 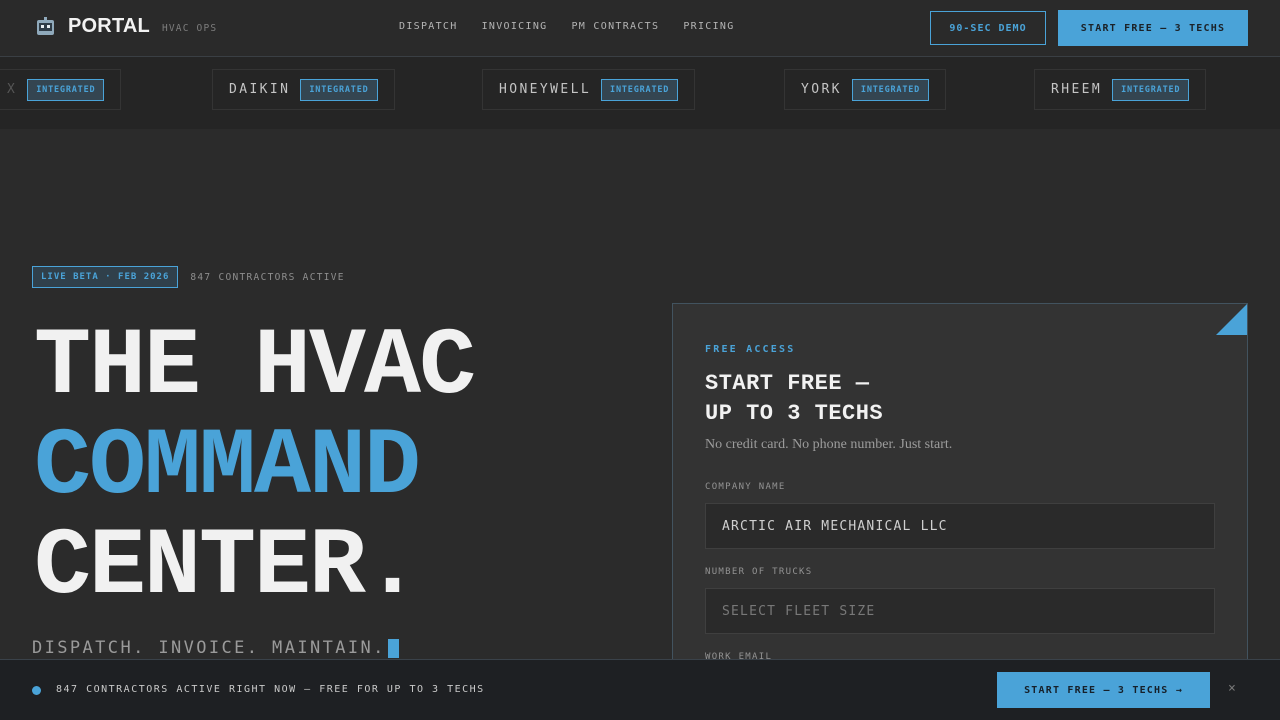 I want to click on hero-title-line-2: COMMAND, so click(x=227, y=467).